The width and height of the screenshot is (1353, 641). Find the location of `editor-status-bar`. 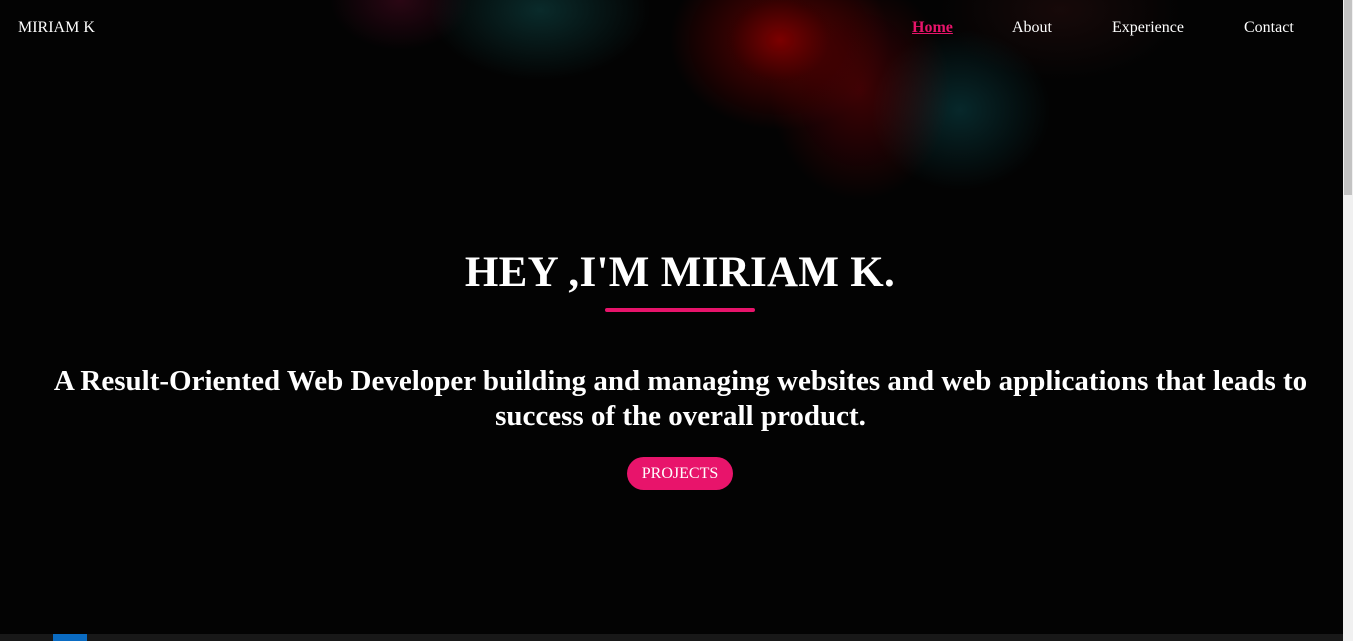

editor-status-bar is located at coordinates (671, 637).